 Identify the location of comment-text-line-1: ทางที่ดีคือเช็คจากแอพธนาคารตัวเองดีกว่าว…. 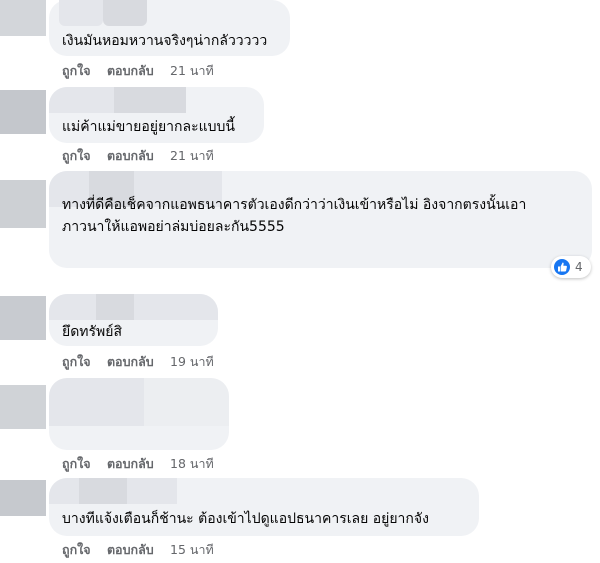
(294, 205).